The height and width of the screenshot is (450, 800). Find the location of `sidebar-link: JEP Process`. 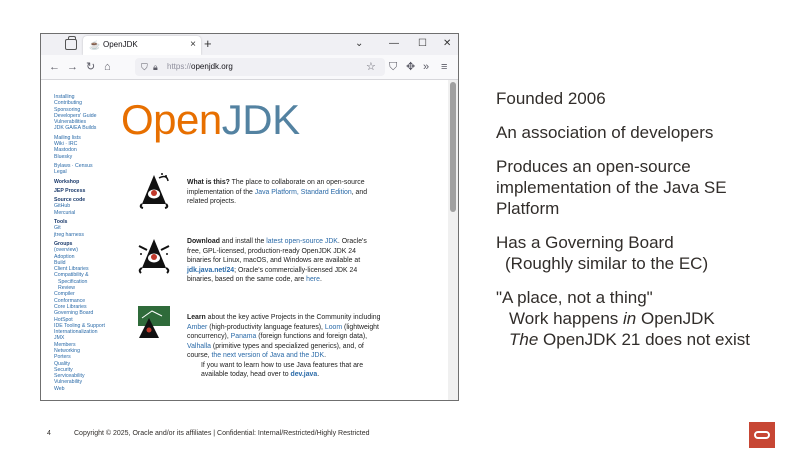

sidebar-link: JEP Process is located at coordinates (85, 191).